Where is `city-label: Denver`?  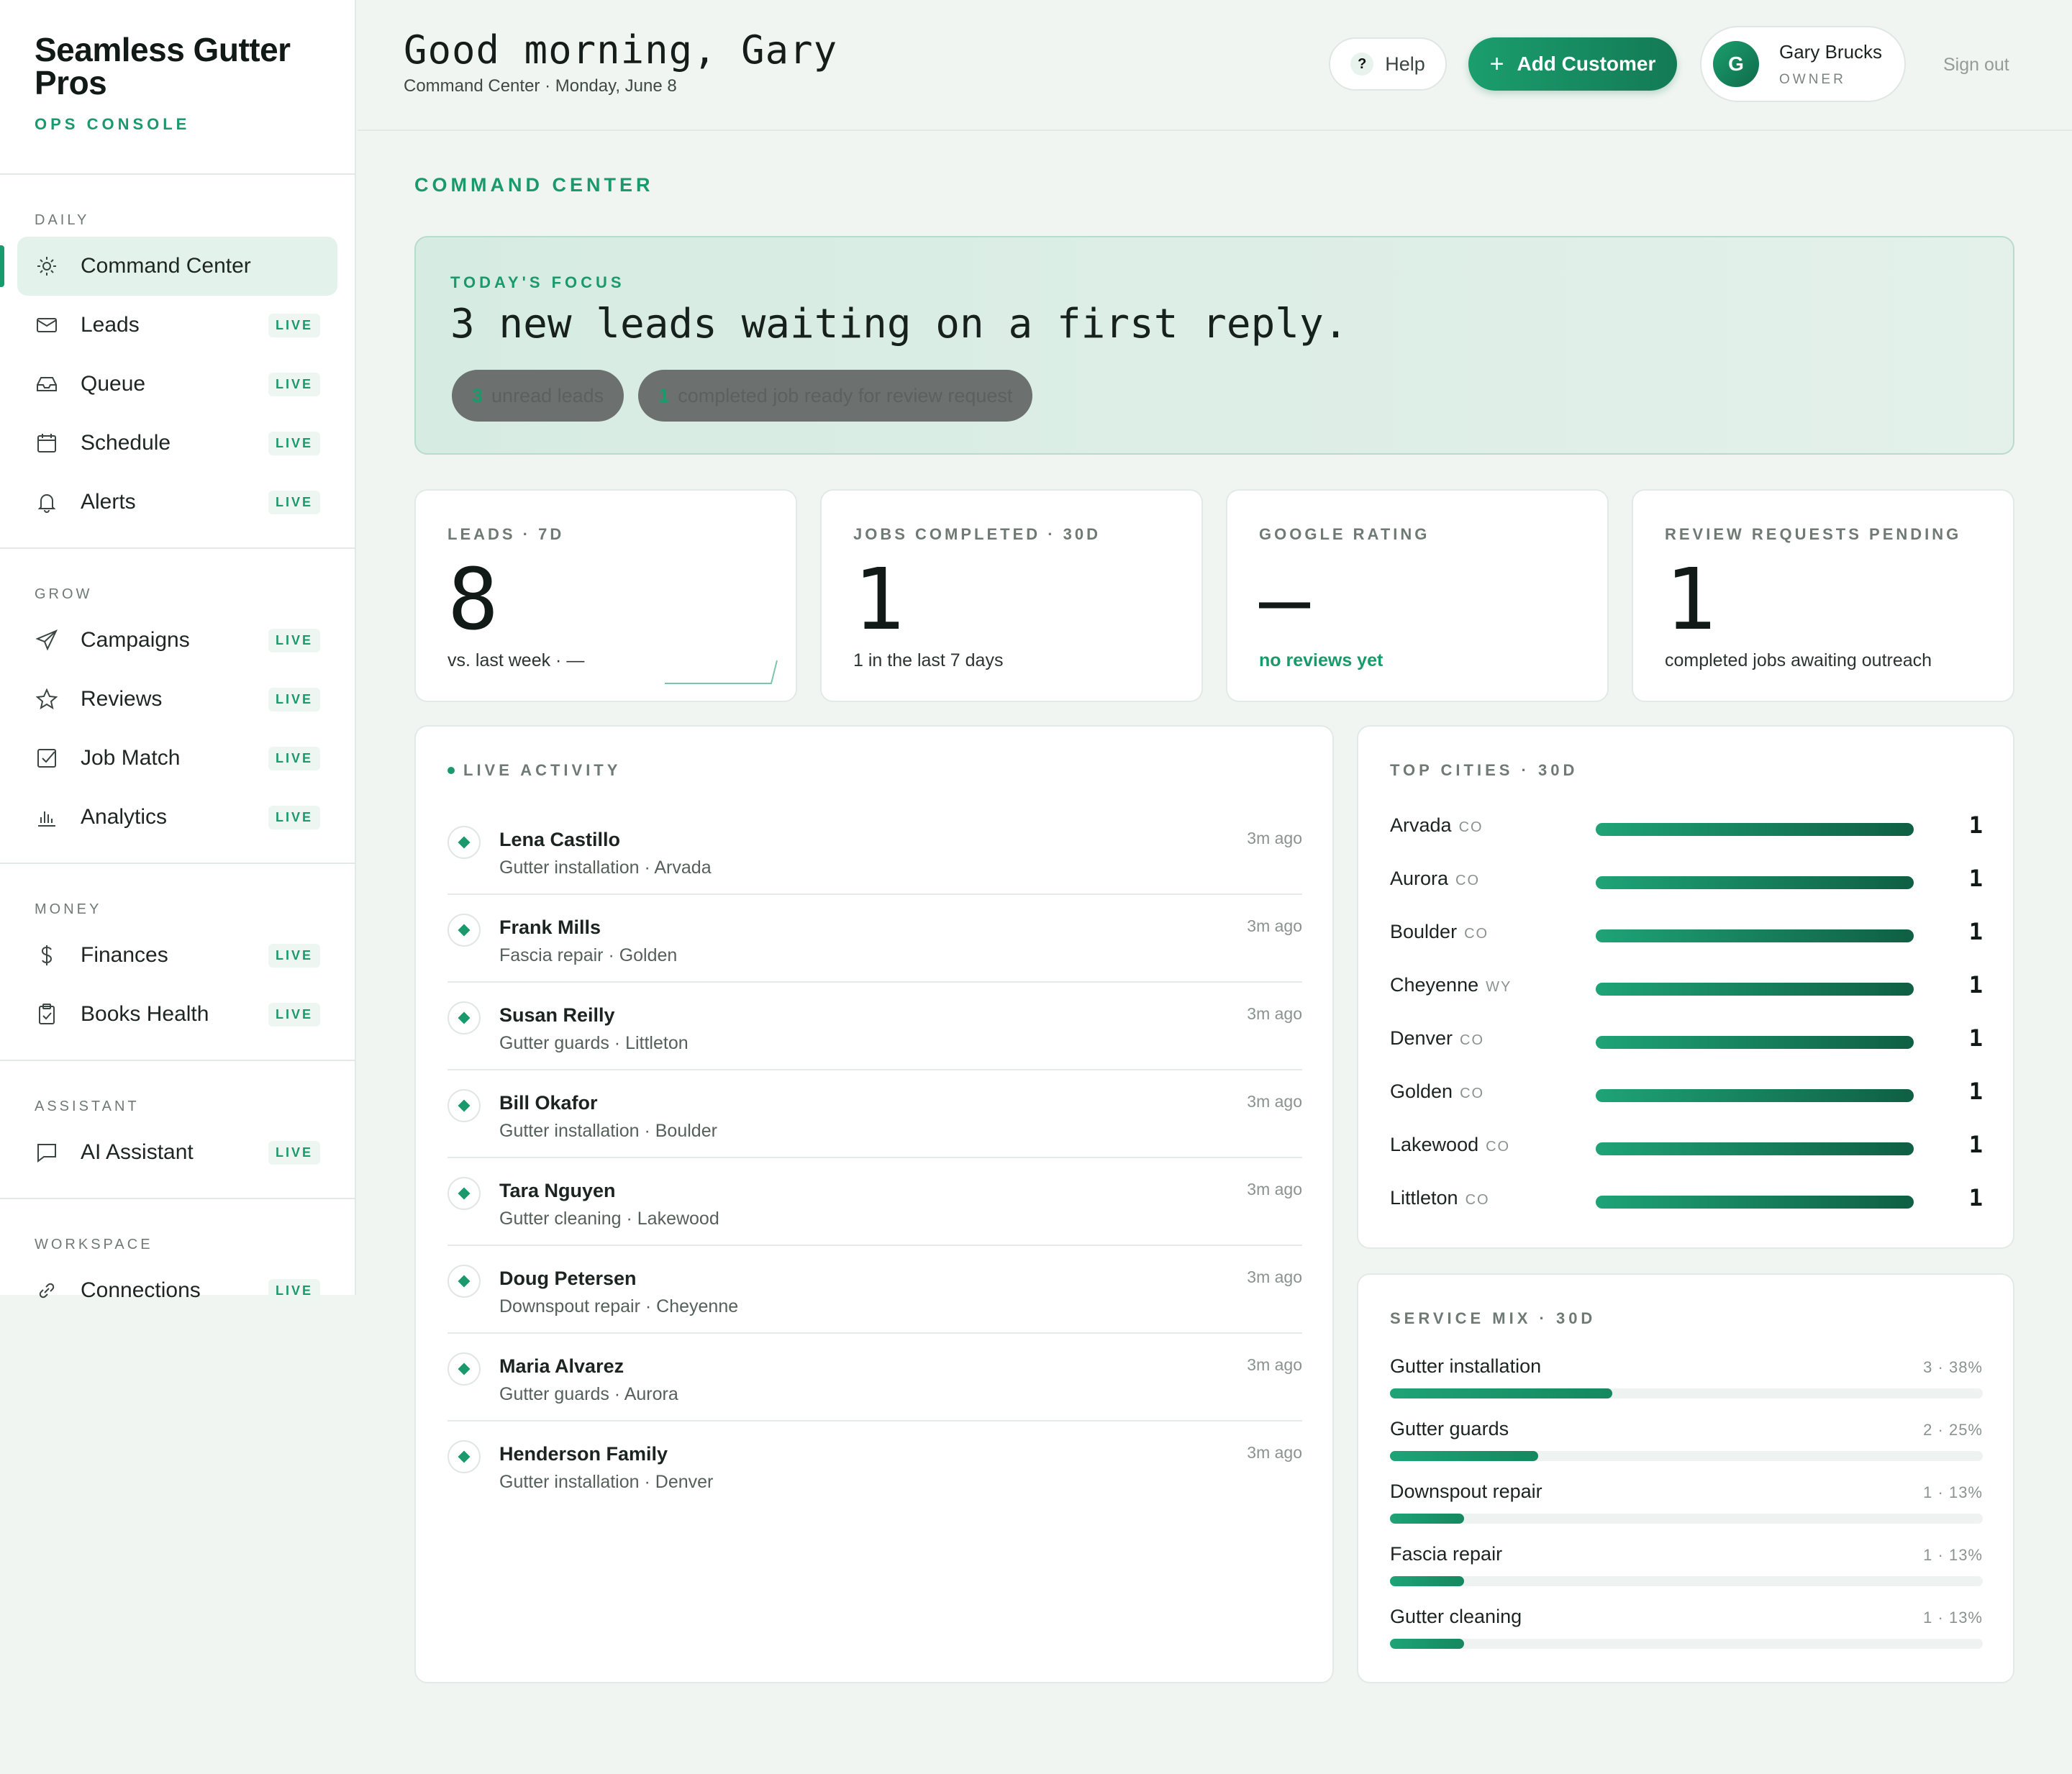
city-label: Denver is located at coordinates (1422, 1038).